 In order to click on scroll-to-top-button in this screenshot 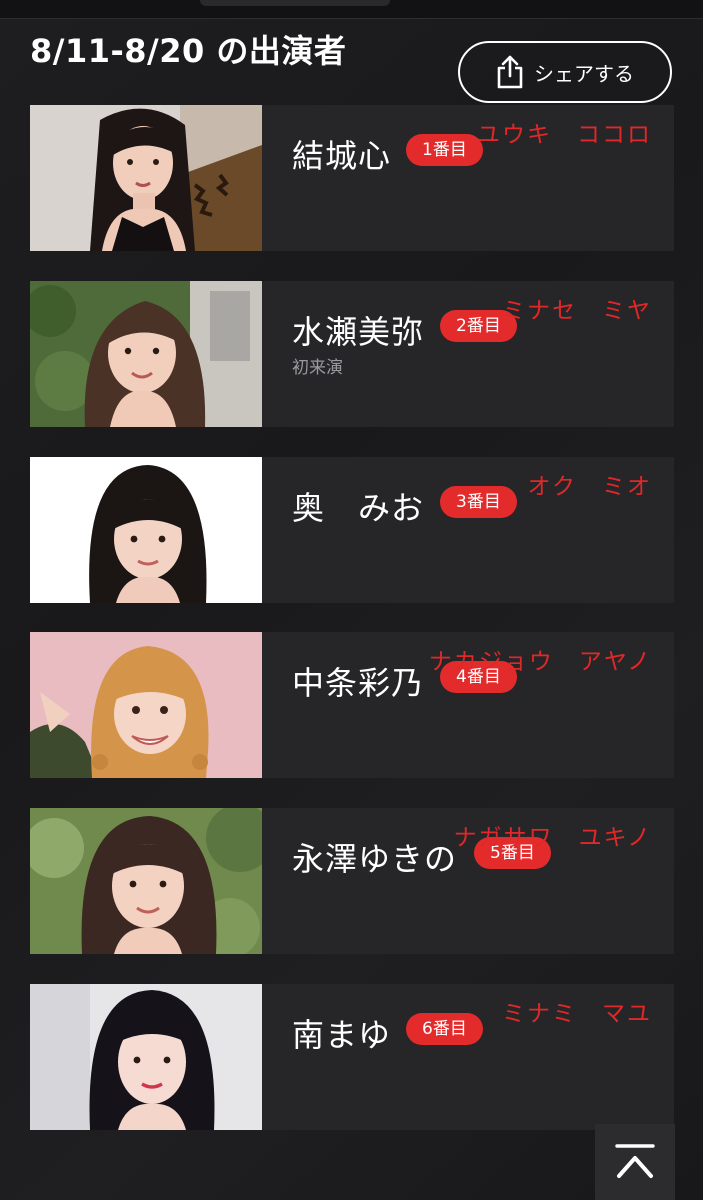, I will do `click(635, 1162)`.